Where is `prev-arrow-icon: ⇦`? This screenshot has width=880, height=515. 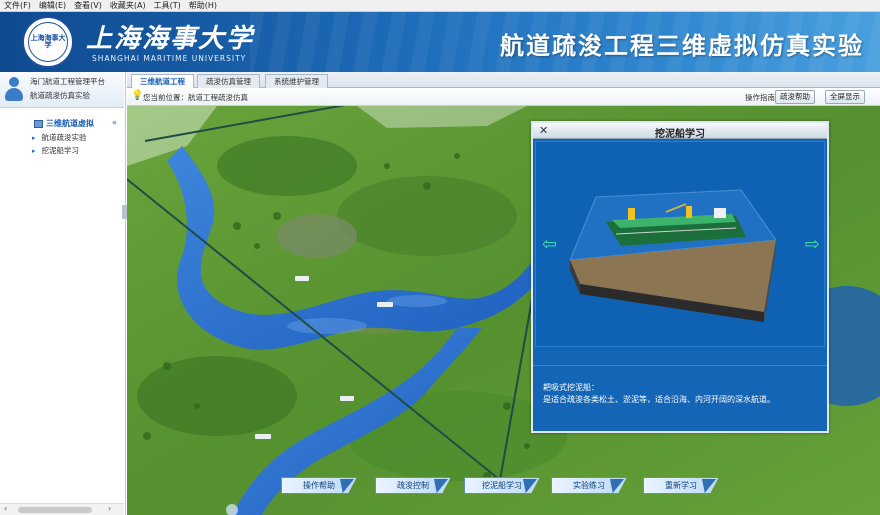 prev-arrow-icon: ⇦ is located at coordinates (549, 244).